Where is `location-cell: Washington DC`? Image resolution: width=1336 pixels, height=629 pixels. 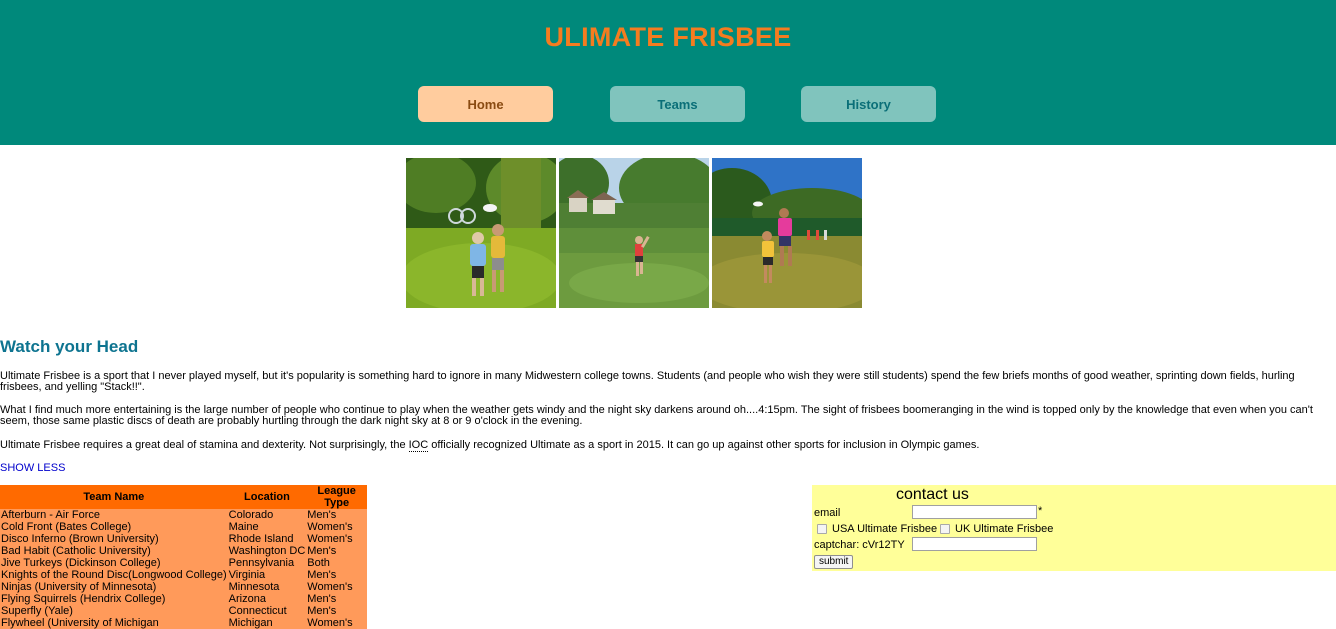 location-cell: Washington DC is located at coordinates (267, 551).